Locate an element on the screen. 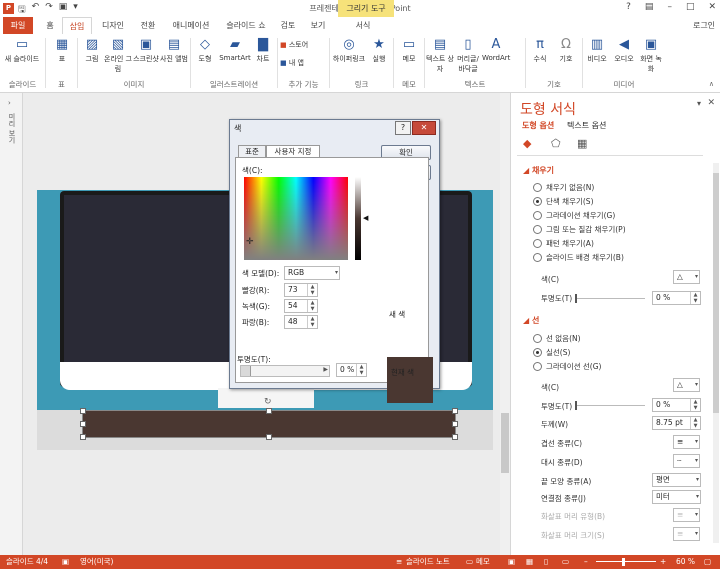  compound-type-dropdown: ≡ ▾ is located at coordinates (686, 442).